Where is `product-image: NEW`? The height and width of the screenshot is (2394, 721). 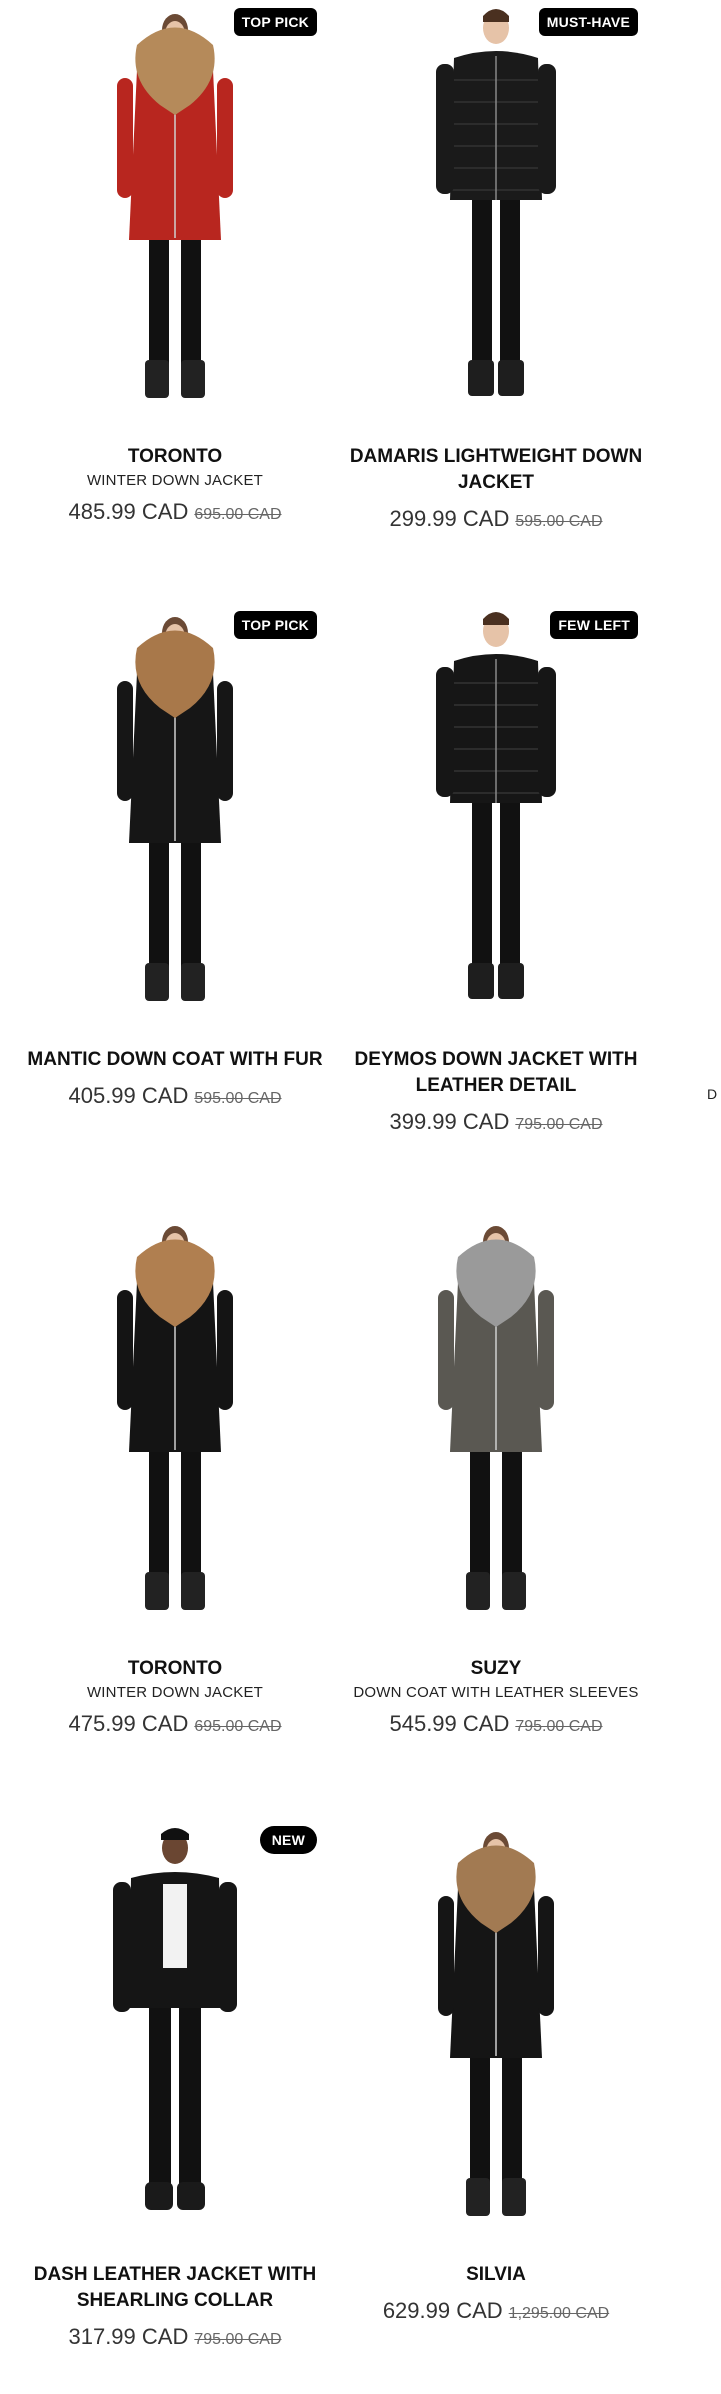 product-image: NEW is located at coordinates (175, 2033).